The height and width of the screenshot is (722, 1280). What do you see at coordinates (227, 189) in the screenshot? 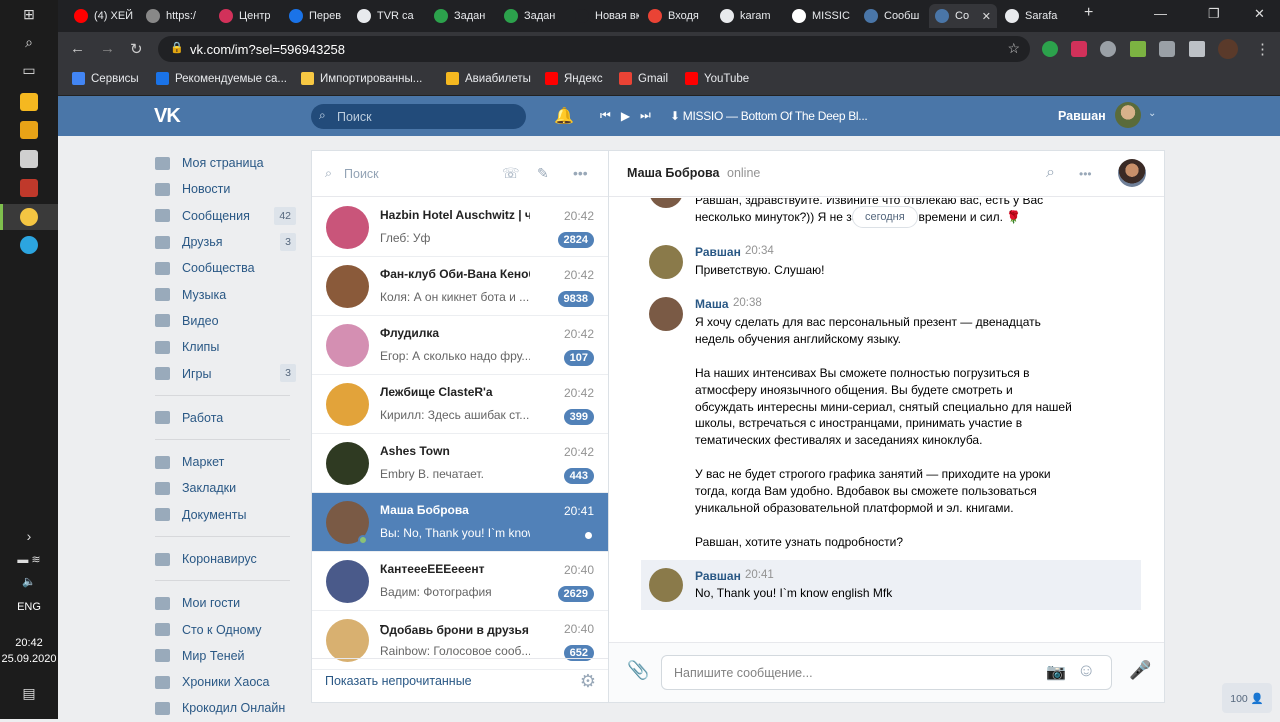
I see `sidebar-item: Новости` at bounding box center [227, 189].